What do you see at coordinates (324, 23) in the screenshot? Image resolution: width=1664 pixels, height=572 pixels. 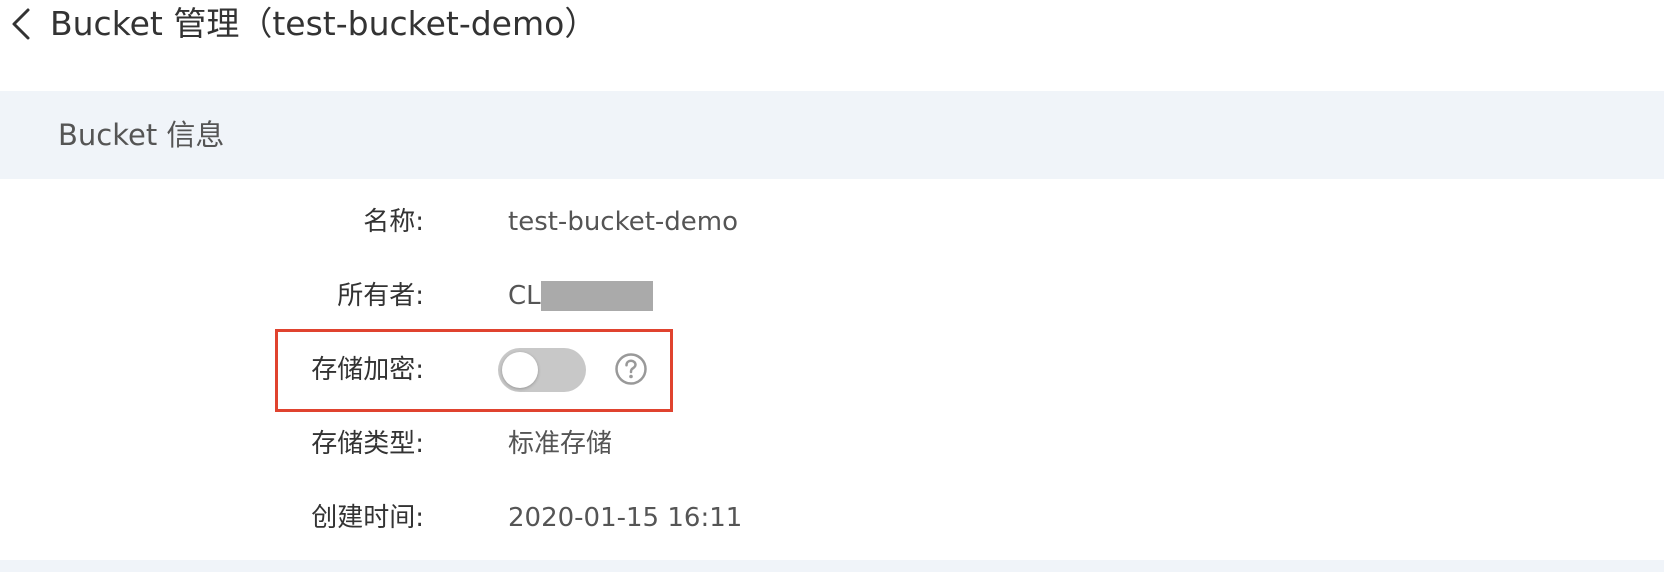 I see `page-title: Bucket 管理（test-bucket-demo）` at bounding box center [324, 23].